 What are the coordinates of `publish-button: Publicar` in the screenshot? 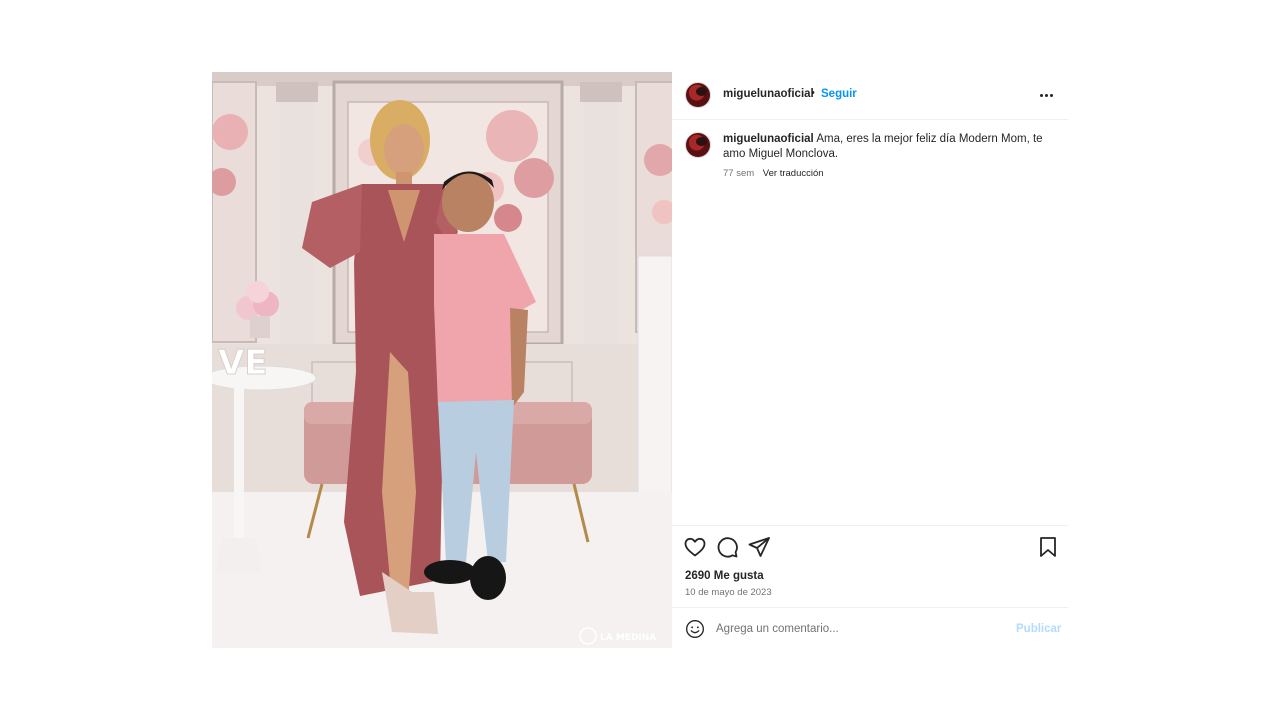 It's located at (1038, 629).